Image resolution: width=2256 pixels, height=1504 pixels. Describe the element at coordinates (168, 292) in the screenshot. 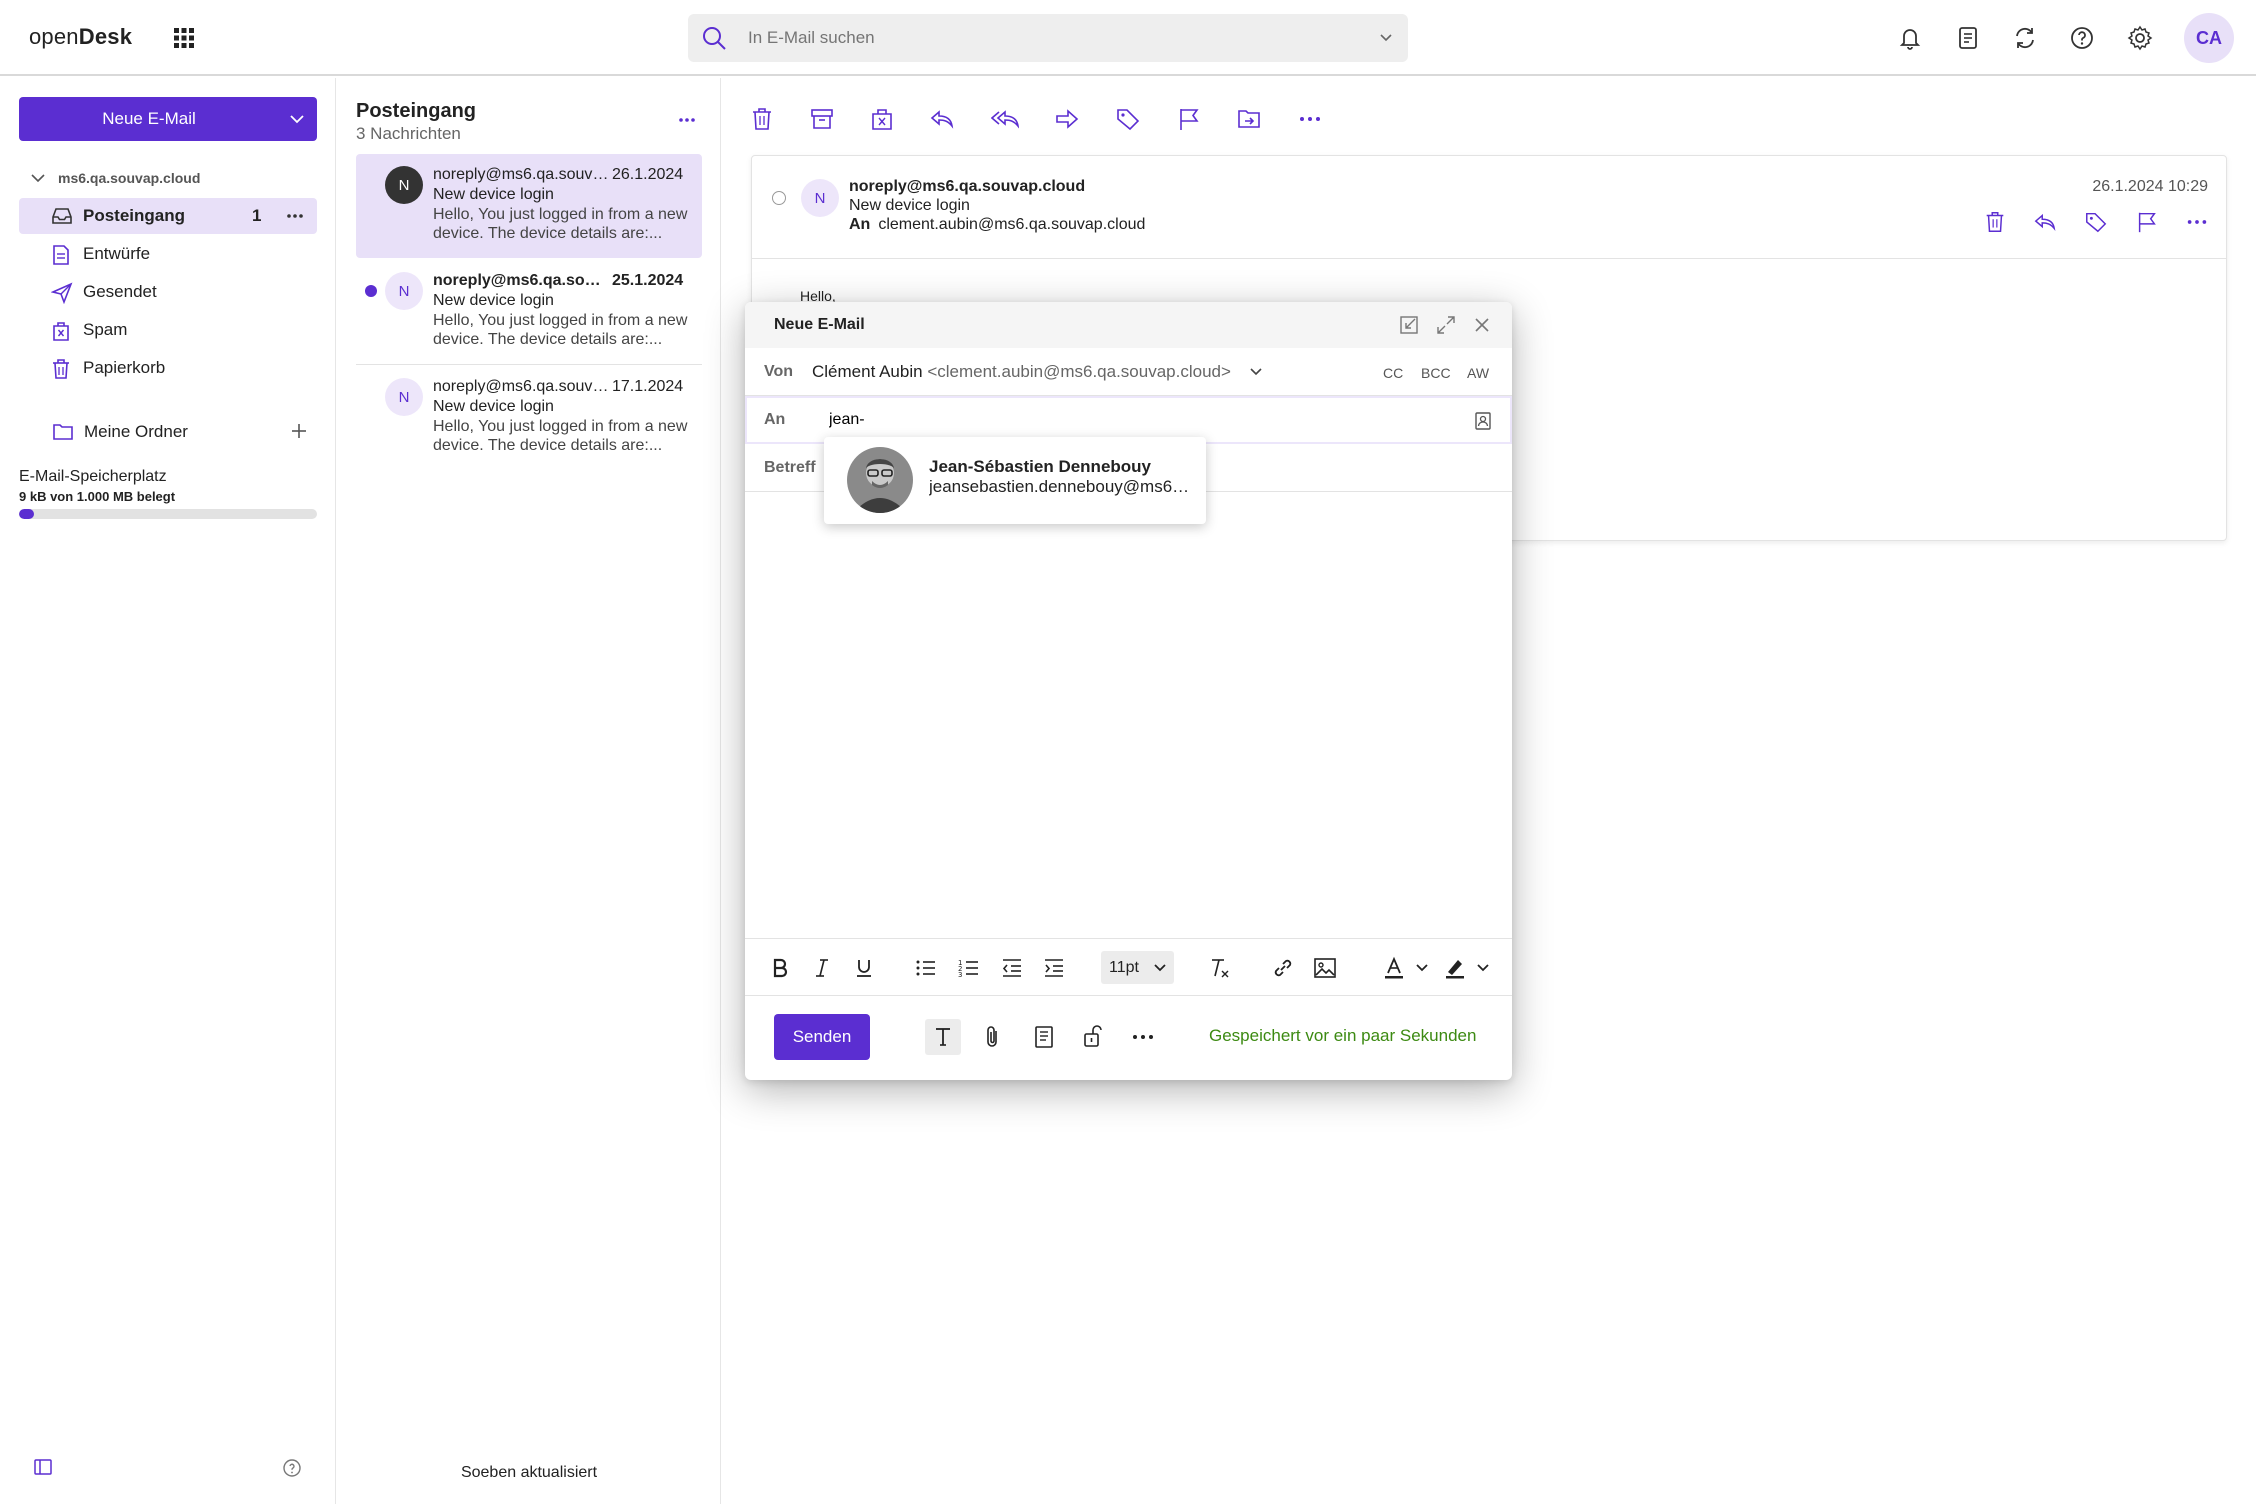

I see `sidebar-item-sent: Gesendet` at that location.